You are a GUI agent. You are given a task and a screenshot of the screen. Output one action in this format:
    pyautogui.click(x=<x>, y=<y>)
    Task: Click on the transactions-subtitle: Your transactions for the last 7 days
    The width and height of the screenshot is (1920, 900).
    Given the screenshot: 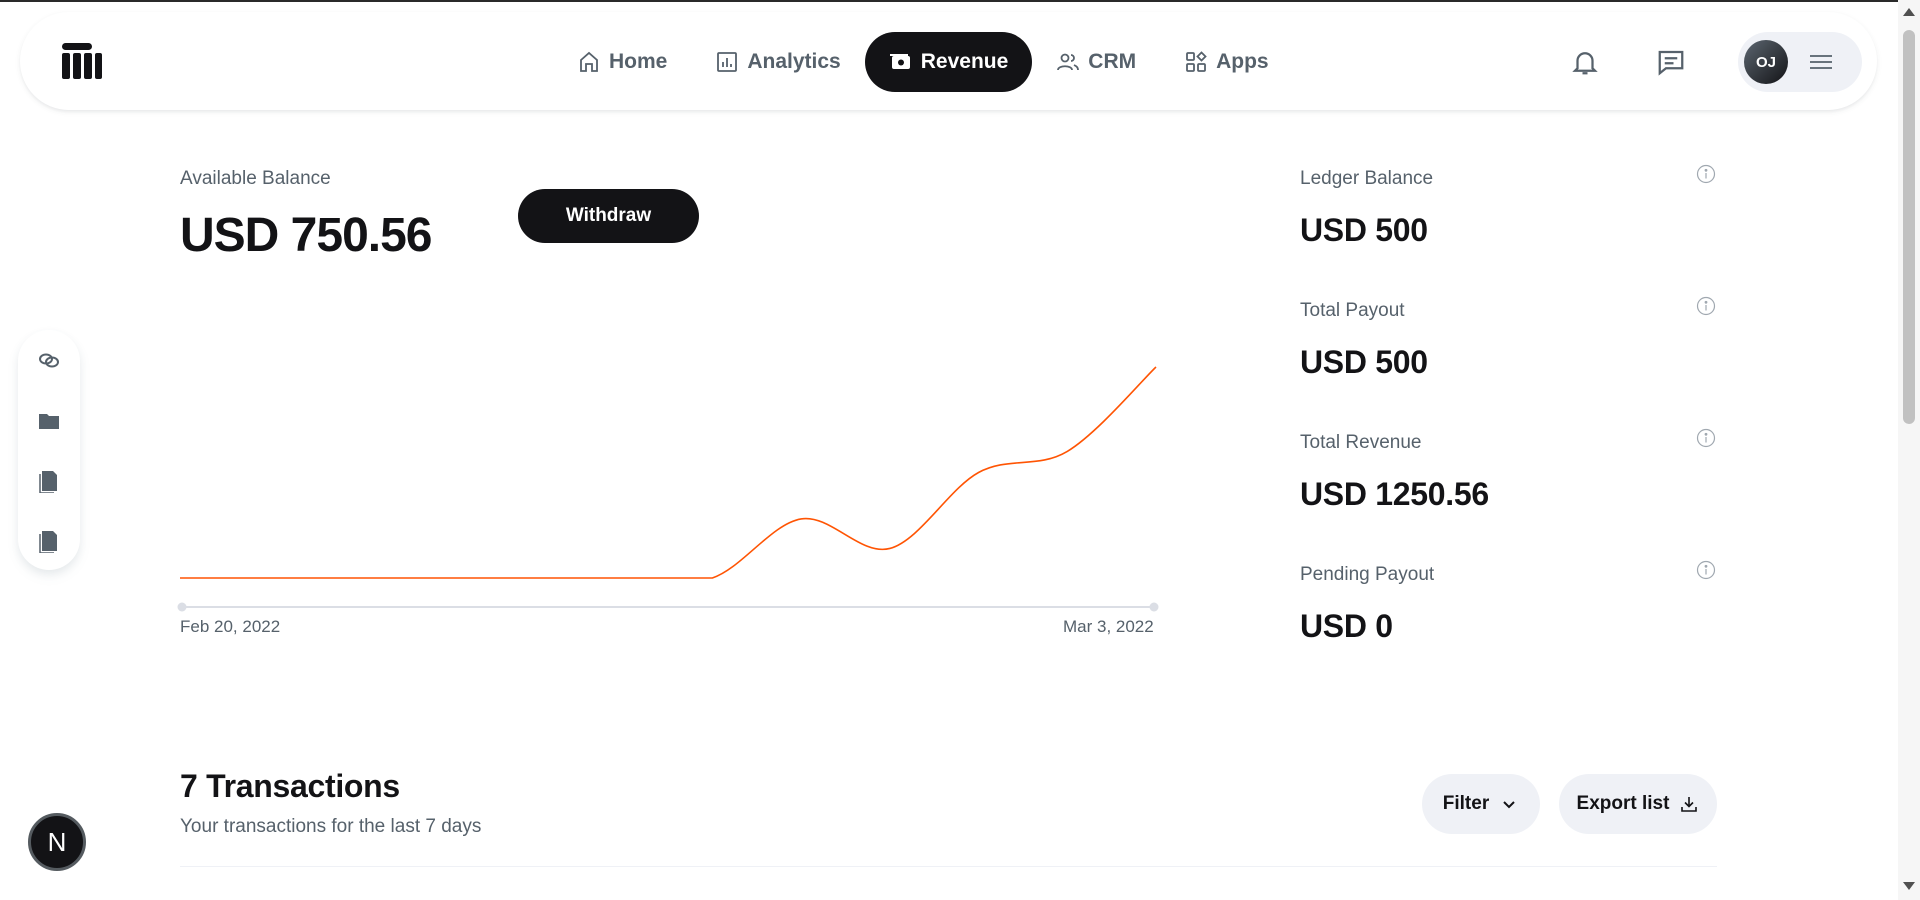 What is the action you would take?
    pyautogui.click(x=331, y=826)
    